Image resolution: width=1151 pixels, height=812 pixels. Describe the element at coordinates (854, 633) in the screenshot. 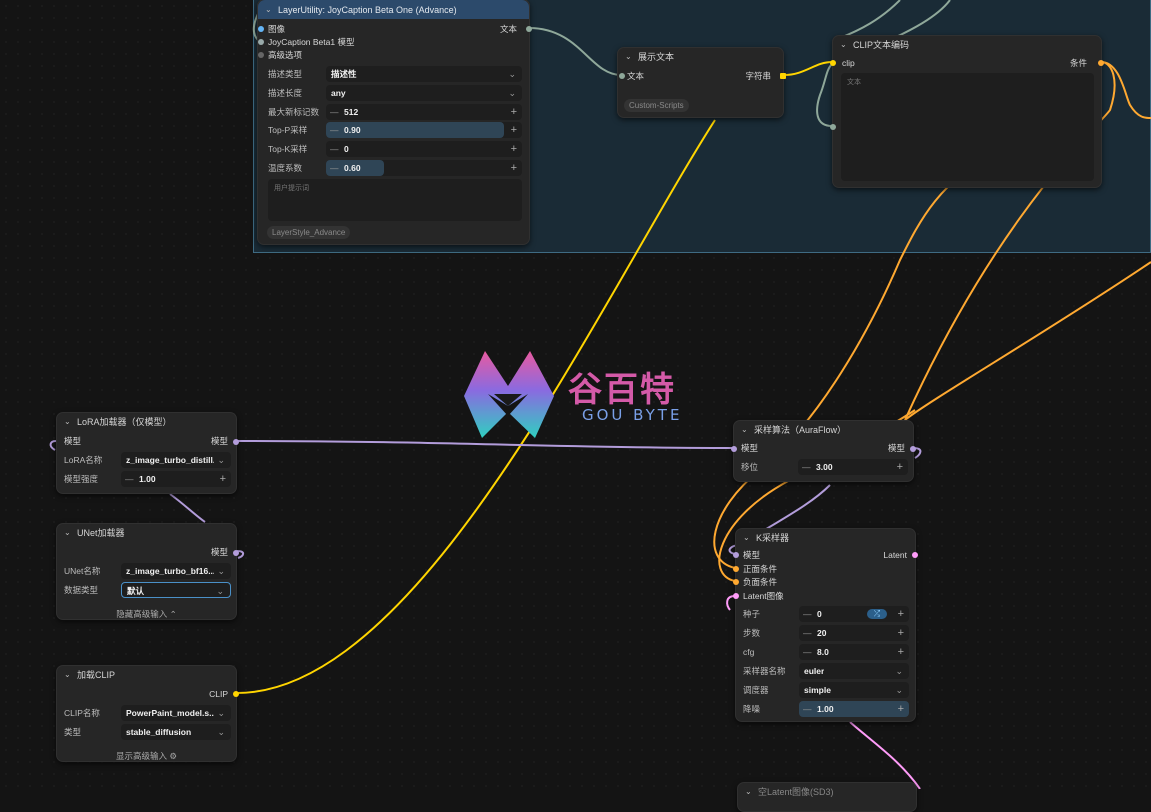

I see `steps-stepper: —20 +` at that location.